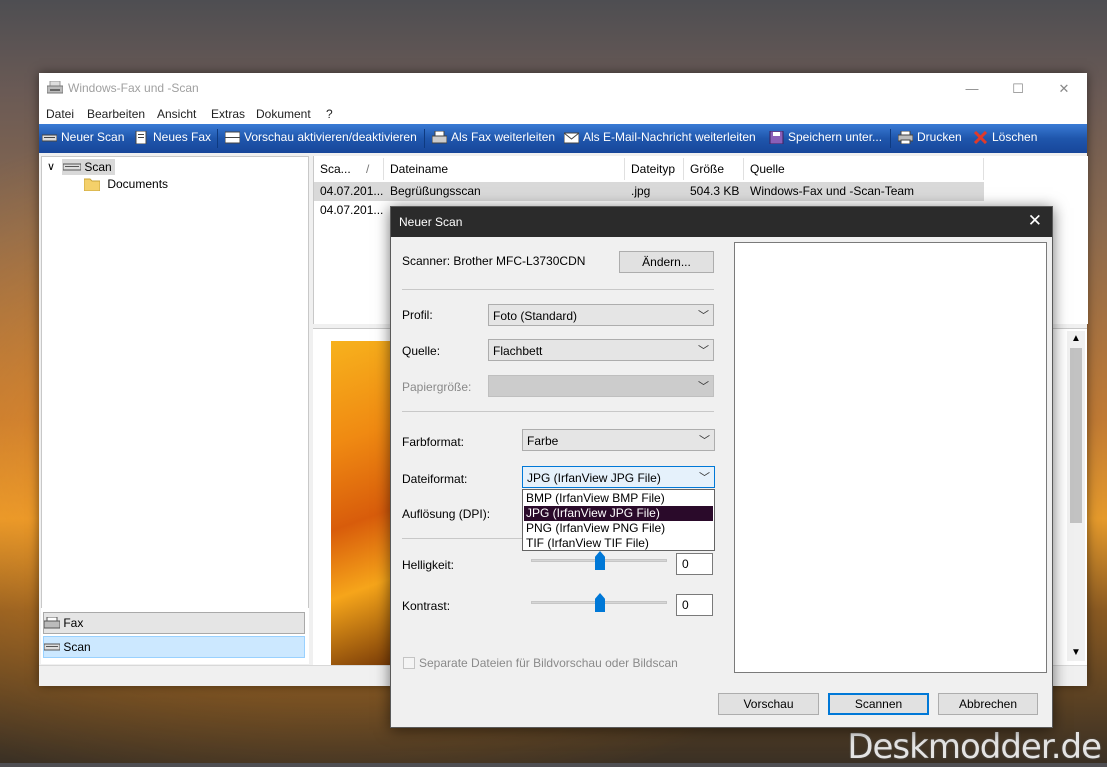 This screenshot has width=1107, height=767. Describe the element at coordinates (618, 528) in the screenshot. I see `dropdown-option-png: PNG (IrfanView PNG File)` at that location.